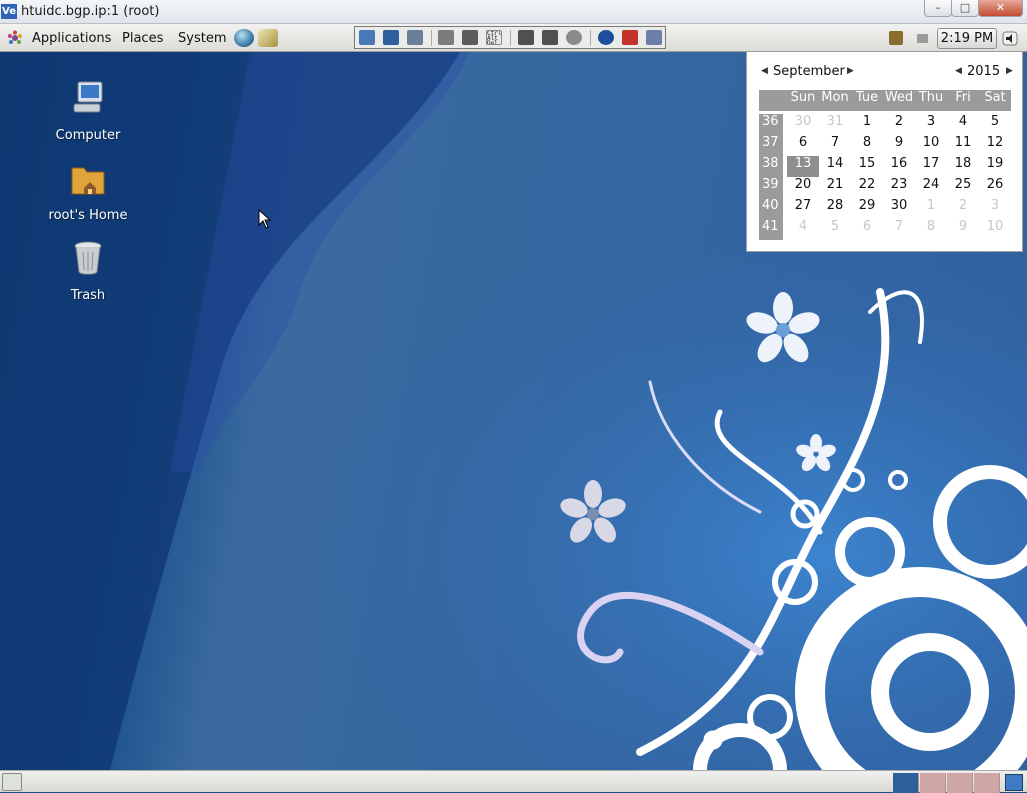 The image size is (1027, 793). I want to click on calendar-week-row: 38 13 14 15 16 17 18 19, so click(885, 166).